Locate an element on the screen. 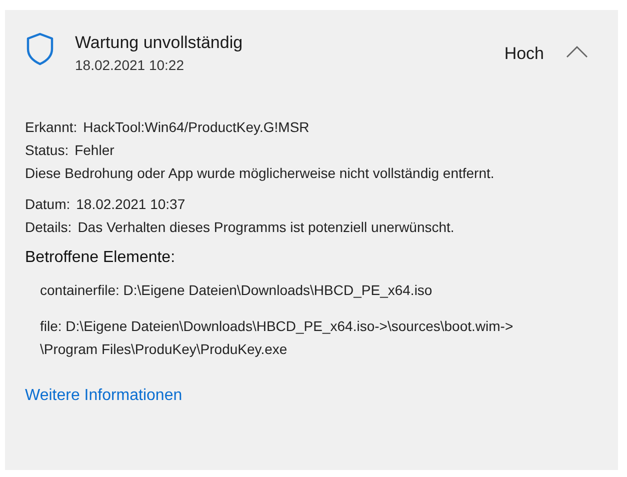 The image size is (627, 477). affected-item-path: containerfile: D:\Eigene Dateien\Downloads\HBCD_PE_x64.iso is located at coordinates (236, 290).